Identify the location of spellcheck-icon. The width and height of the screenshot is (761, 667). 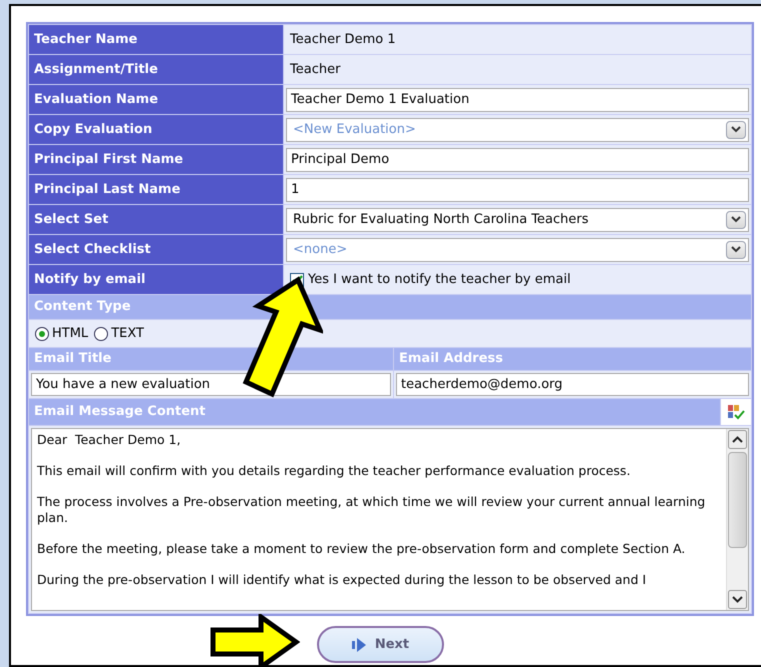
(736, 412).